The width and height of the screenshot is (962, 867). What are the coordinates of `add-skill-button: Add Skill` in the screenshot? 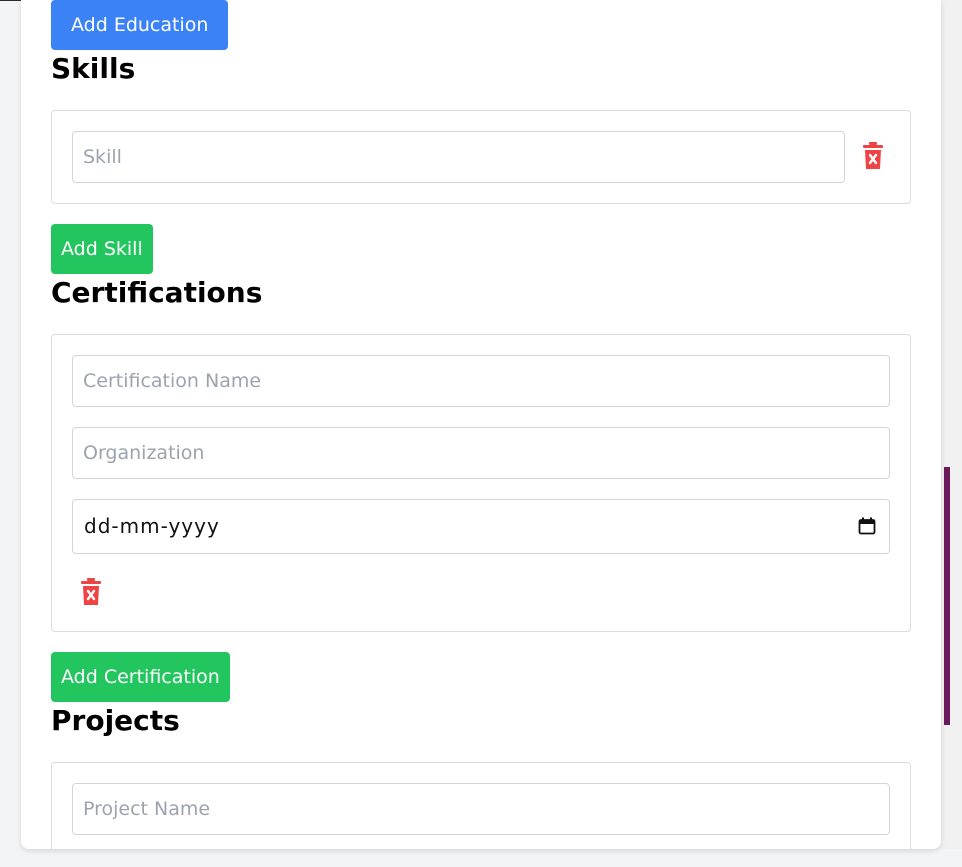 It's located at (102, 249).